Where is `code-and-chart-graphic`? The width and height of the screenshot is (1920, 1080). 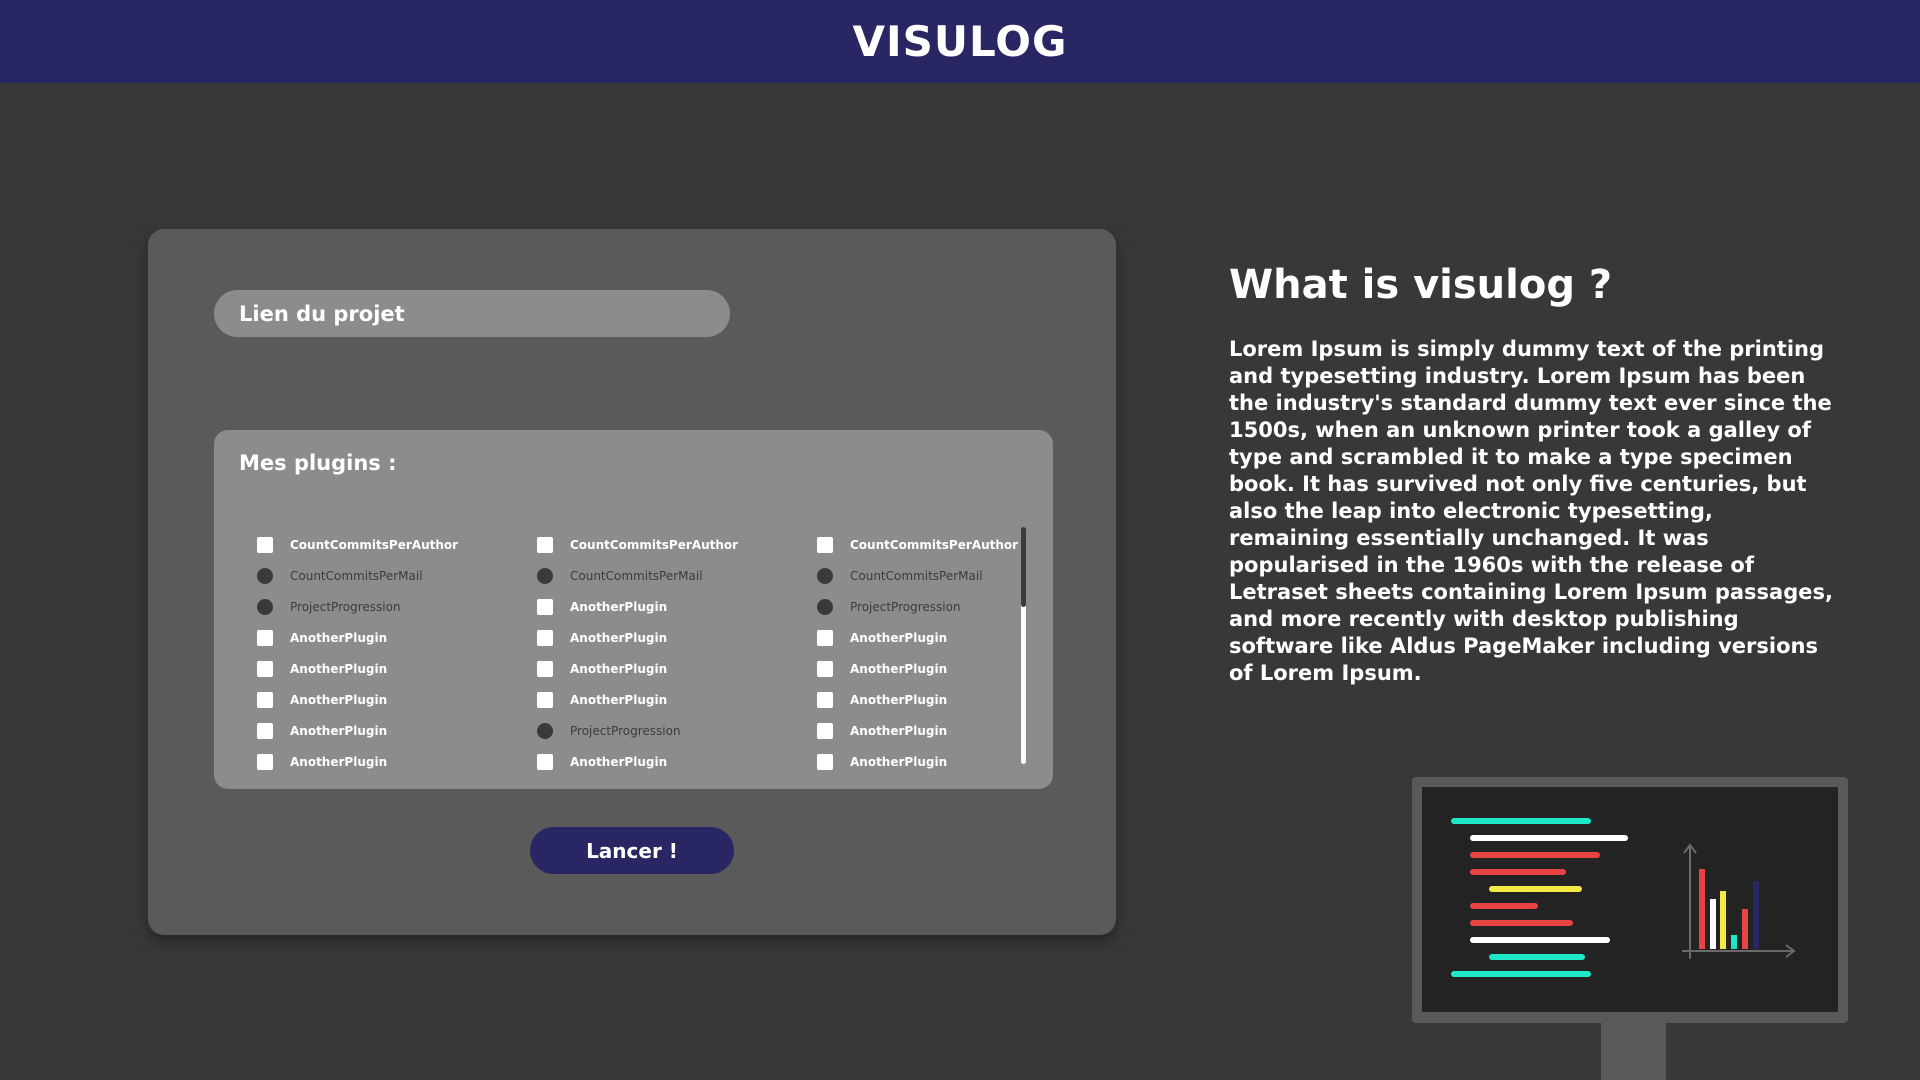
code-and-chart-graphic is located at coordinates (1623, 897).